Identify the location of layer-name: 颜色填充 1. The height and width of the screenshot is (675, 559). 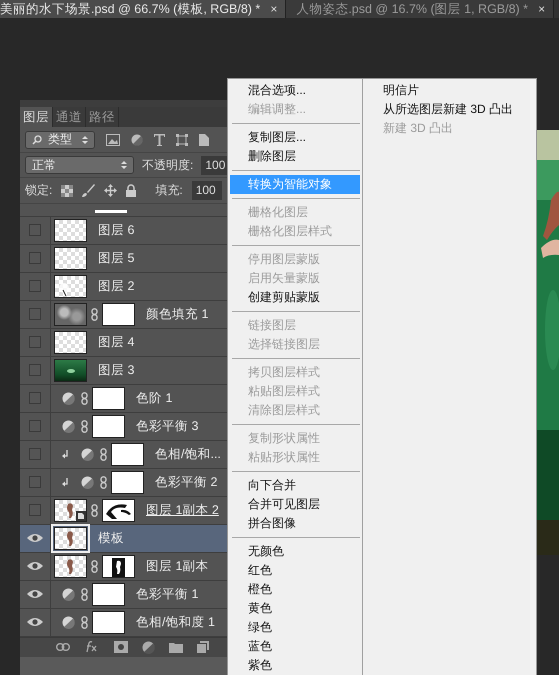
(177, 314).